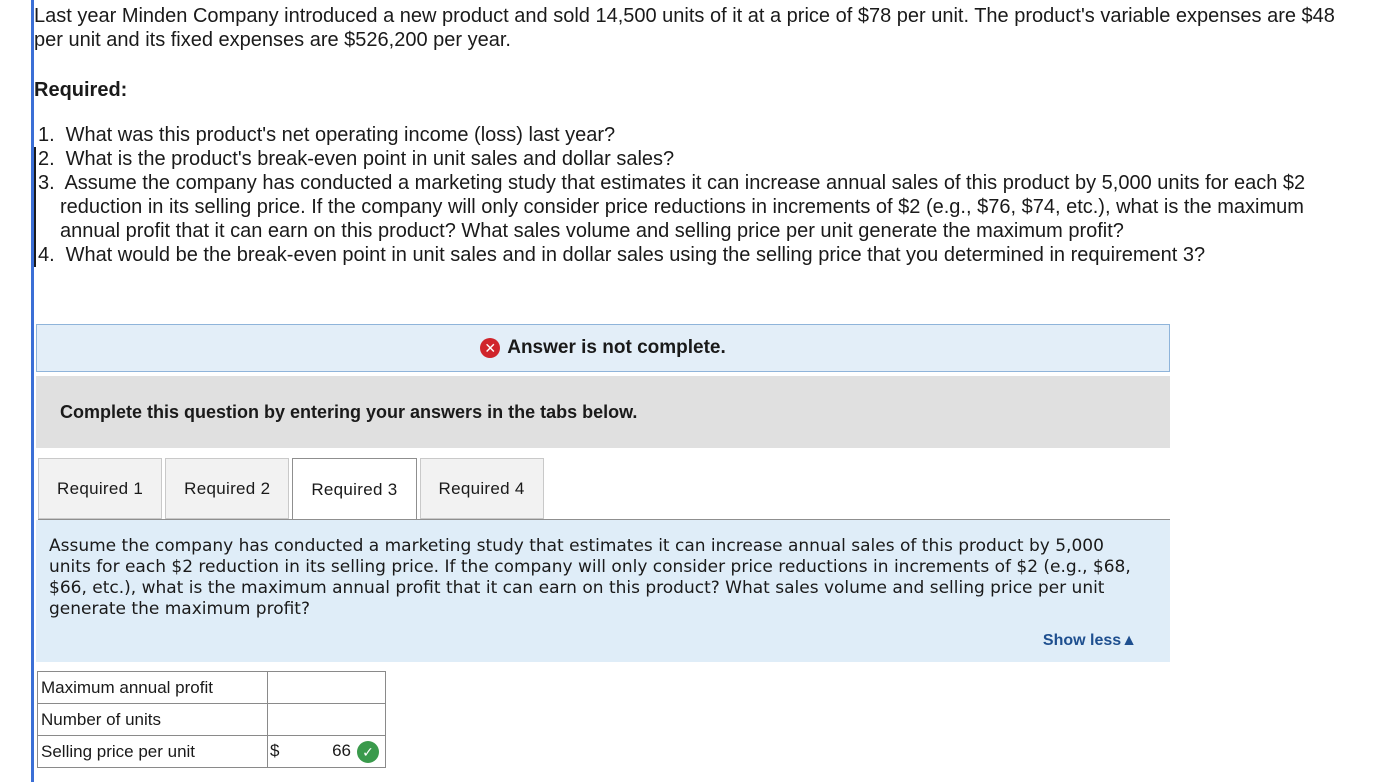  What do you see at coordinates (46, 159) in the screenshot?
I see `requirement-number: 2.` at bounding box center [46, 159].